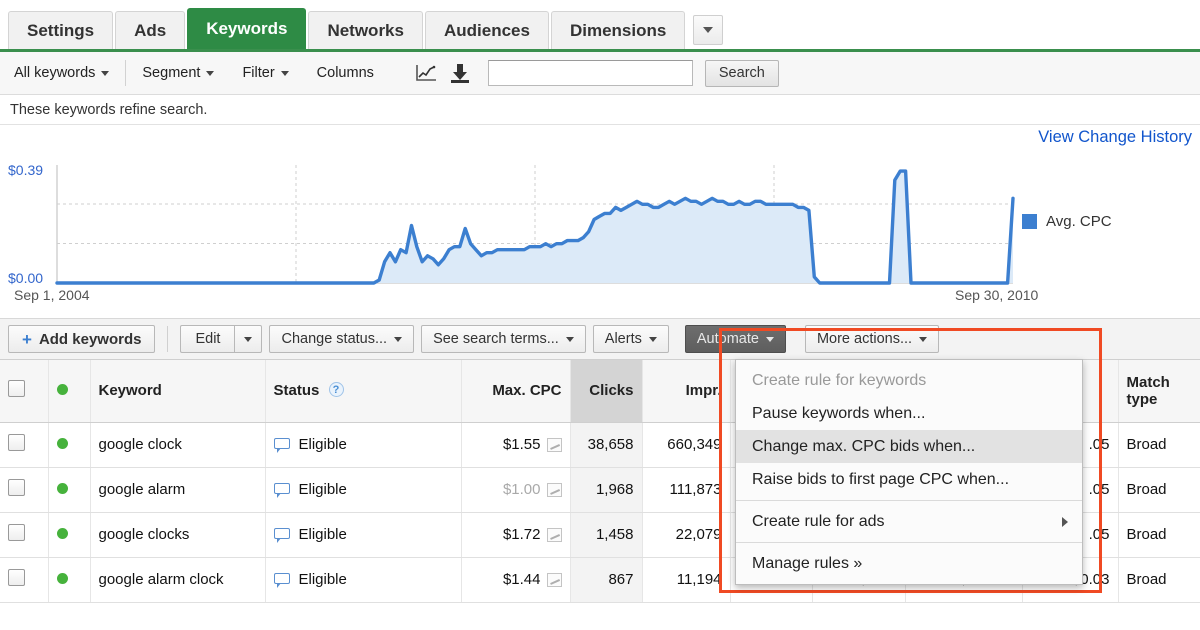 Image resolution: width=1200 pixels, height=630 pixels. Describe the element at coordinates (741, 73) in the screenshot. I see `search-button: Search` at that location.